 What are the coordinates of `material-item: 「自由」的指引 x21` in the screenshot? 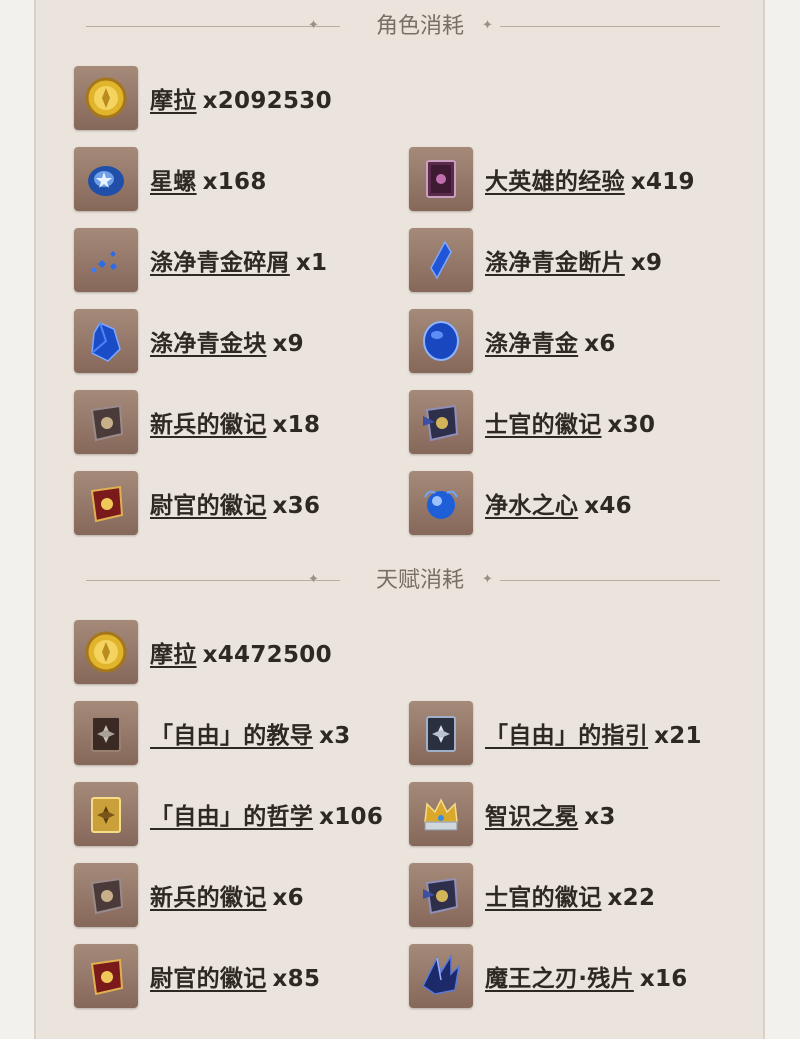 It's located at (555, 733).